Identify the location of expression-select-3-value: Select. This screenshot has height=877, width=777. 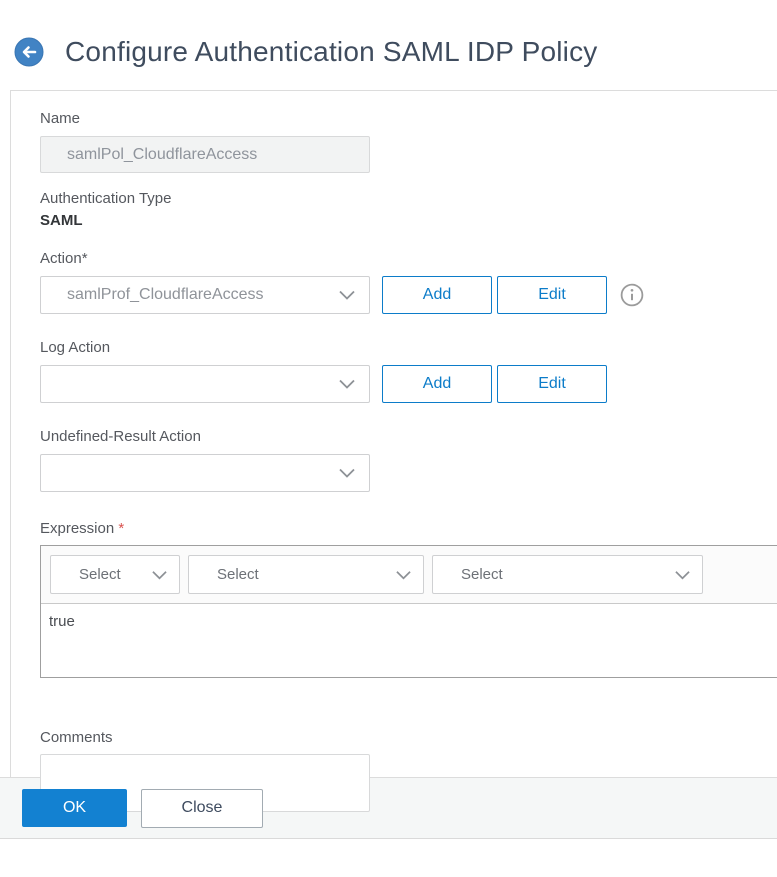
(482, 574).